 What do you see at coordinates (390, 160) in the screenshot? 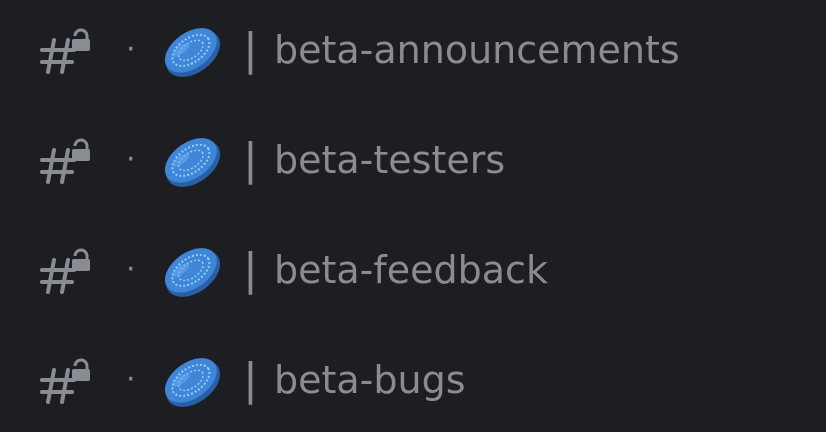
I see `channel-name: beta-testers` at bounding box center [390, 160].